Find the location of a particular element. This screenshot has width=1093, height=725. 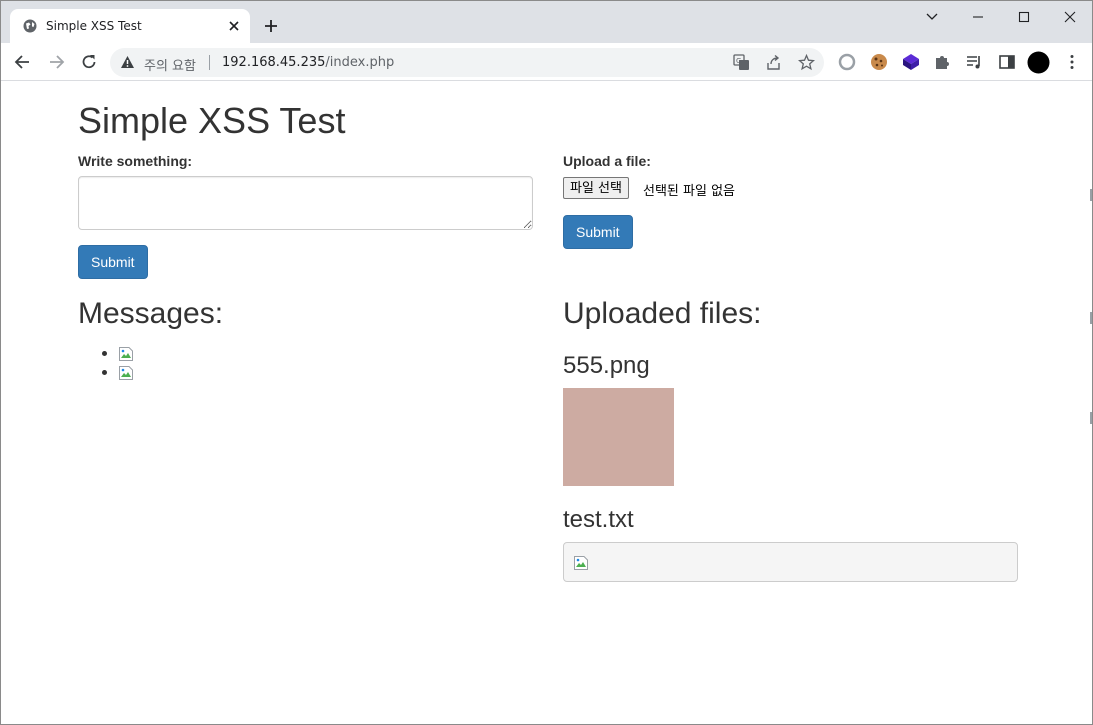

text-file-preview is located at coordinates (790, 562).